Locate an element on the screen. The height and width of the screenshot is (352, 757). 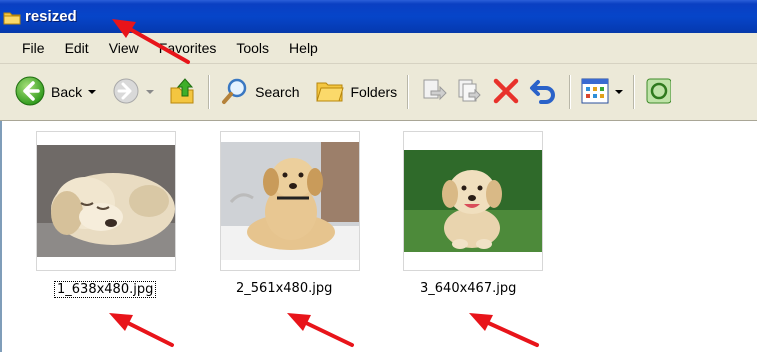
search-button: Search is located at coordinates (259, 92).